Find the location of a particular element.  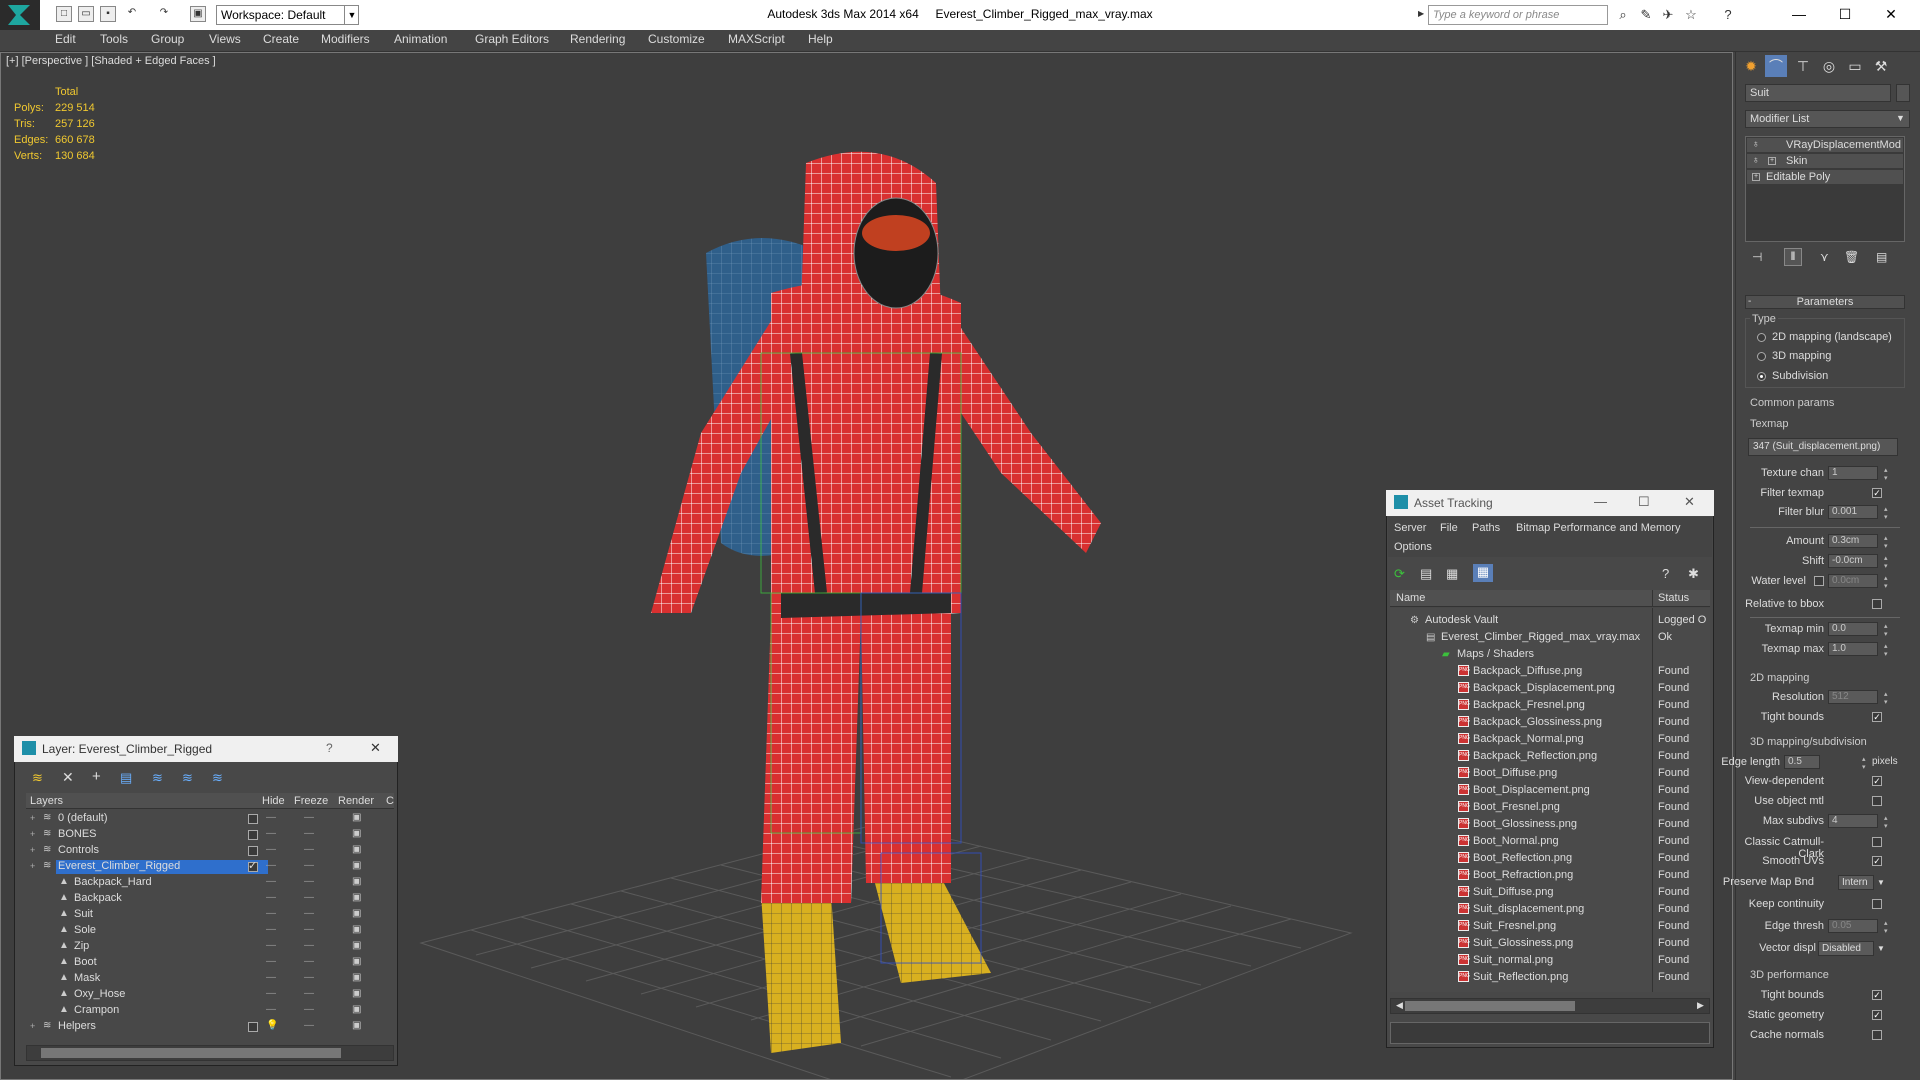

asset-row: PNG Boot_Glossiness.png Found is located at coordinates (1550, 824).